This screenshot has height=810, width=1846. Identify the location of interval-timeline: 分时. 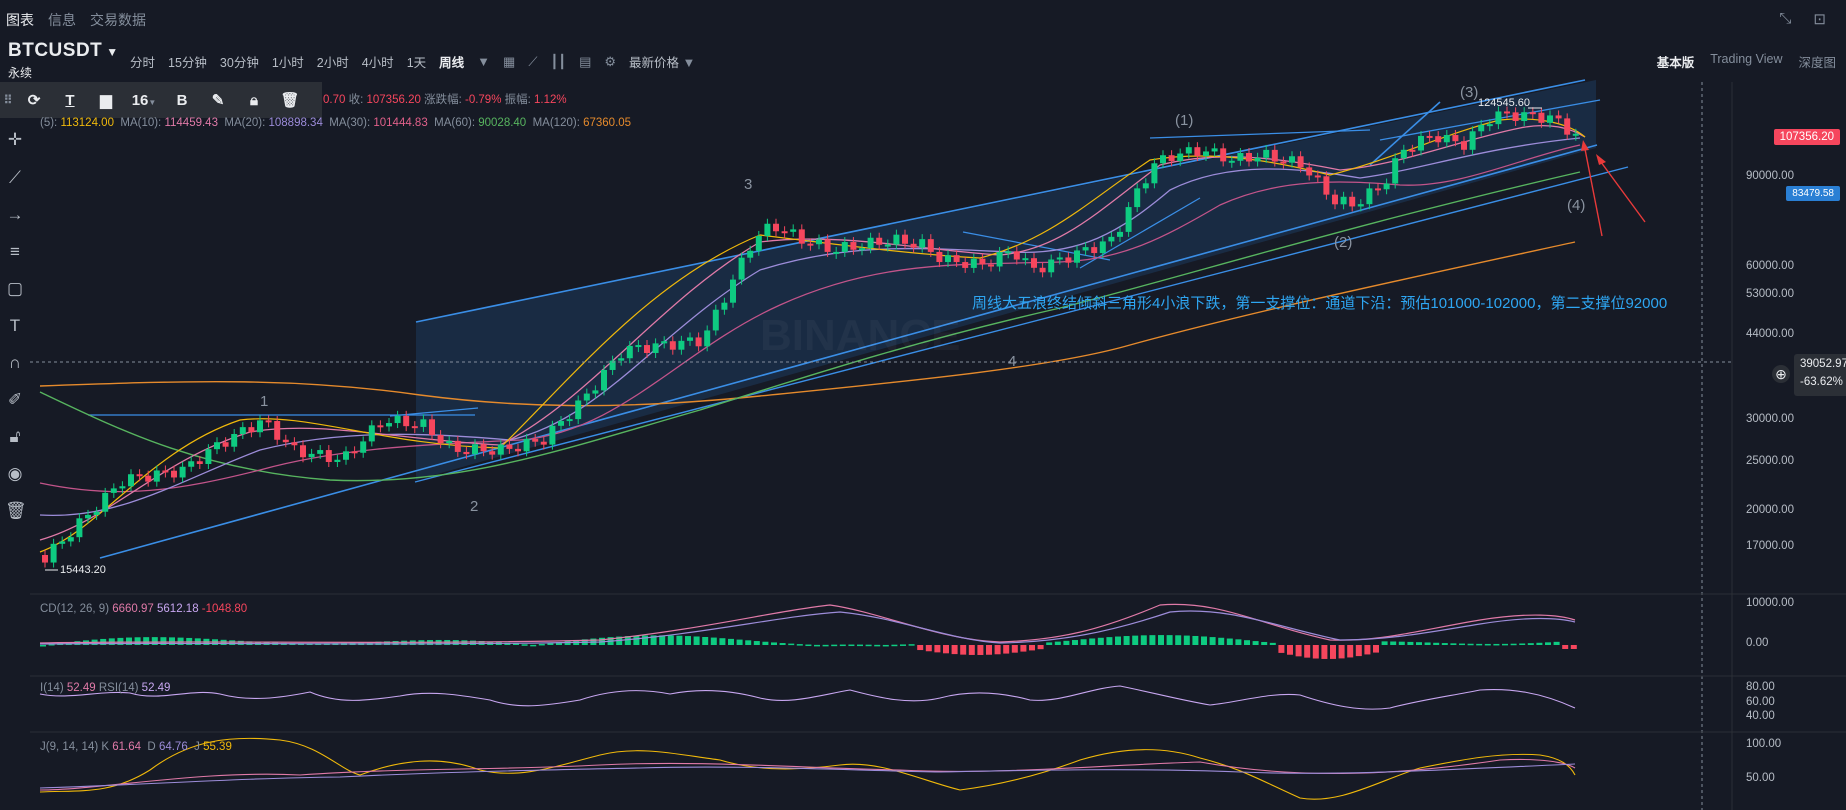
(142, 61).